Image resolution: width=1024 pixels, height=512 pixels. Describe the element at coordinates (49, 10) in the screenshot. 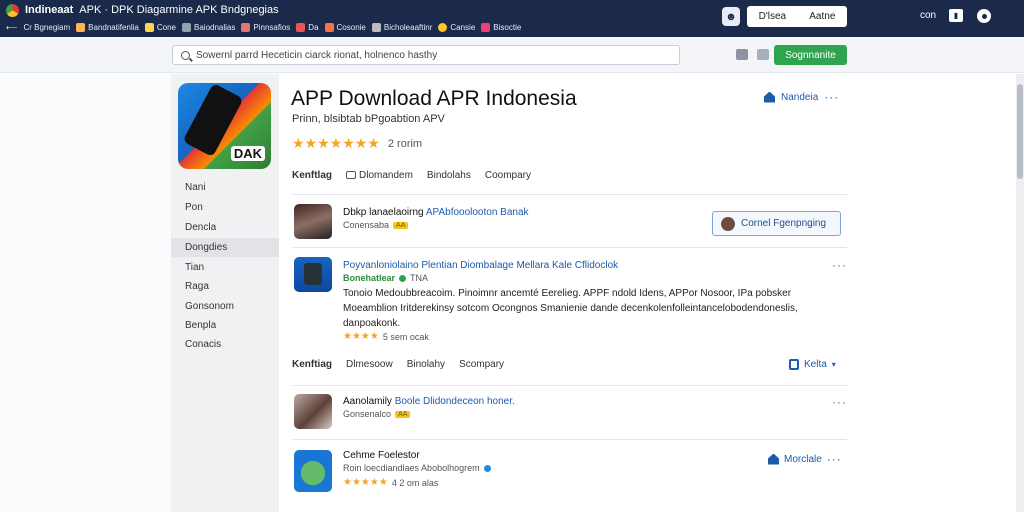

I see `site-name: Indineaat` at that location.